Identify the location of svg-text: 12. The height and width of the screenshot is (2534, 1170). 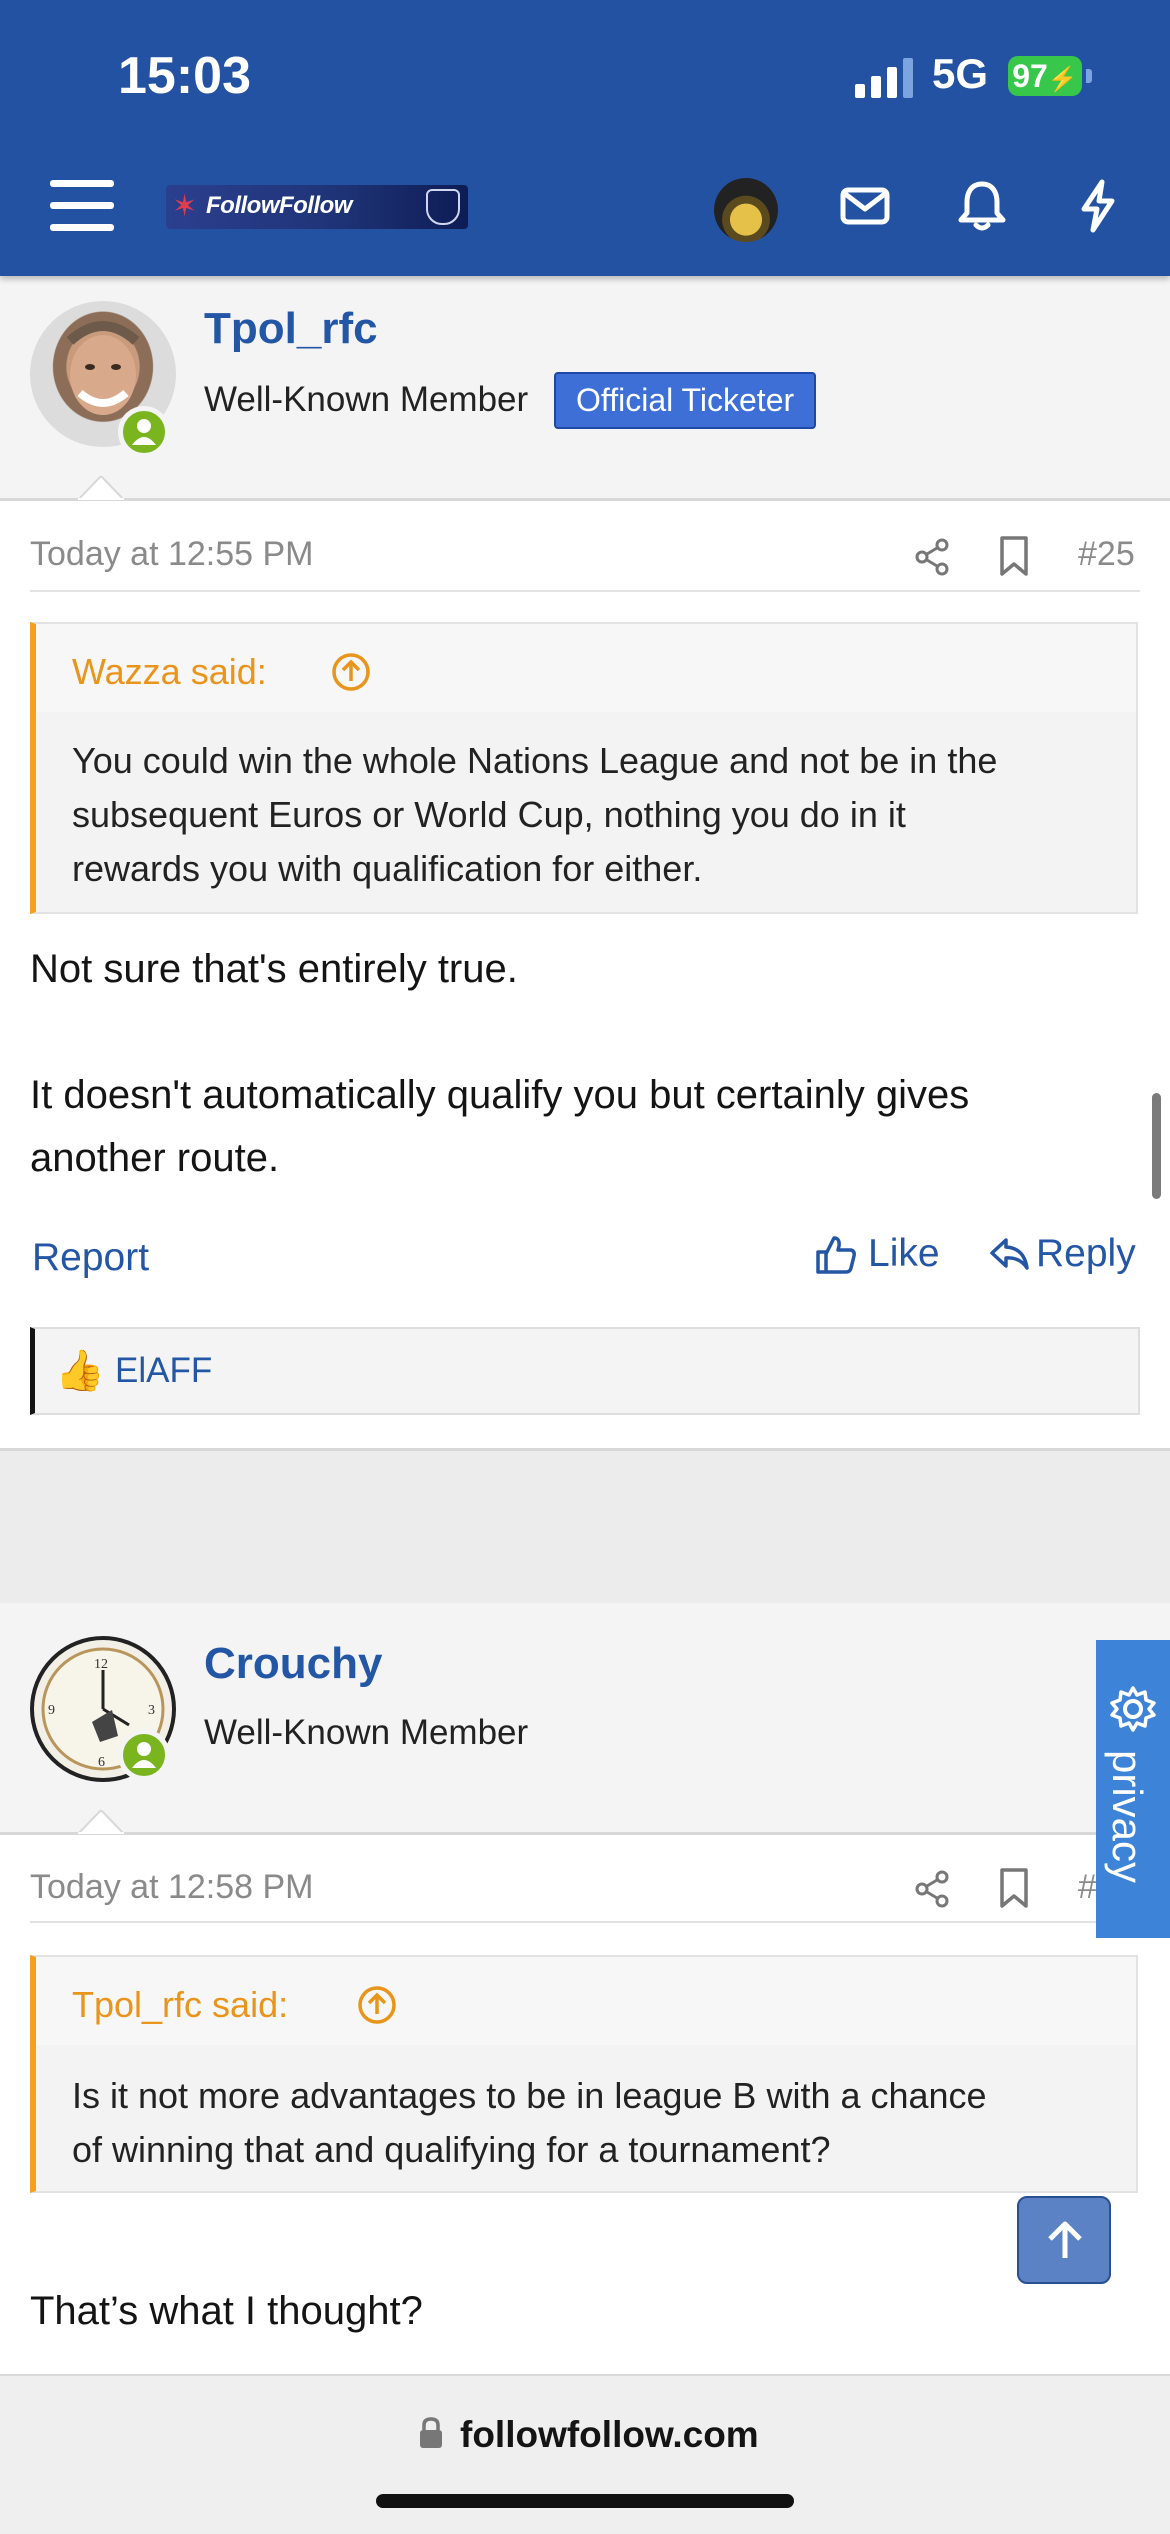
(101, 1664).